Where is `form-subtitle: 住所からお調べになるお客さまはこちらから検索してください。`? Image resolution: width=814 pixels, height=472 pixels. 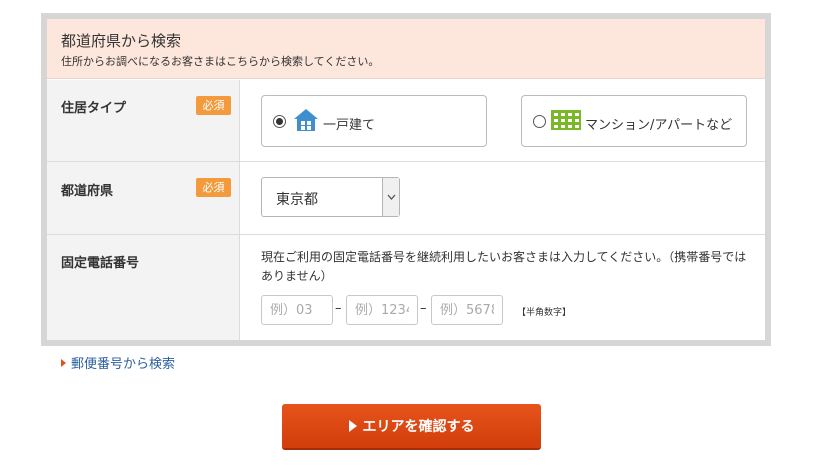 form-subtitle: 住所からお調べになるお客さまはこちらから検索してください。 is located at coordinates (220, 61).